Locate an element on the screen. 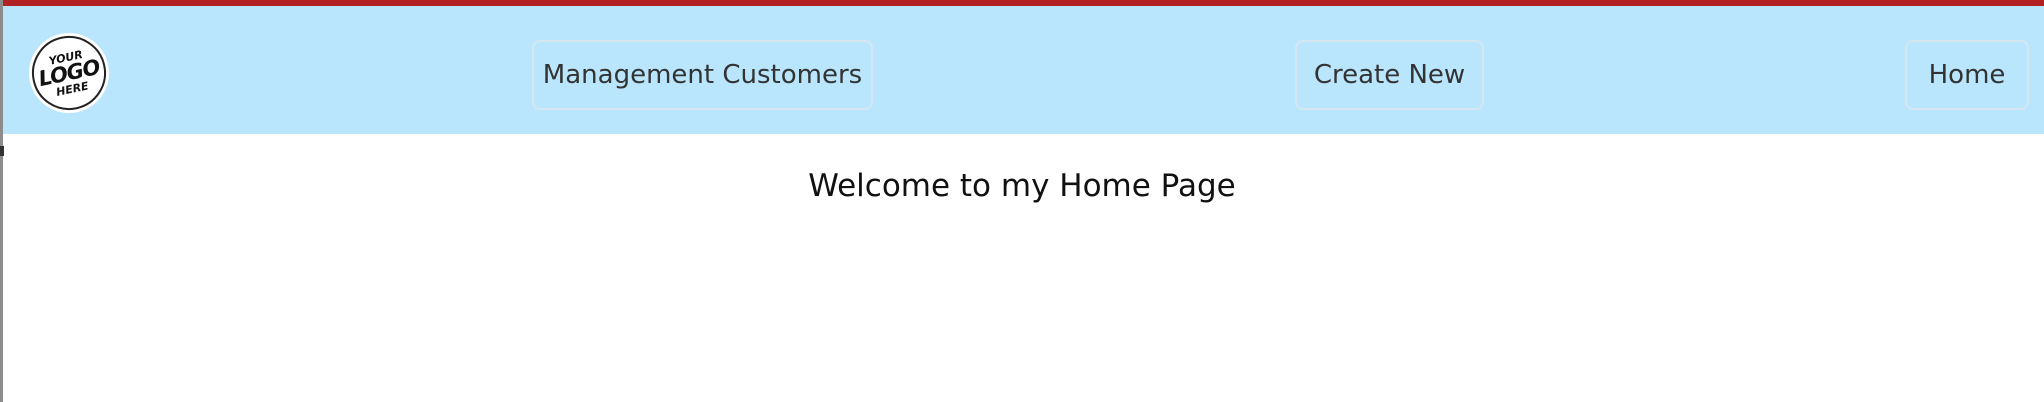 The height and width of the screenshot is (402, 2044). page-title: Welcome to my Home Page is located at coordinates (1022, 186).